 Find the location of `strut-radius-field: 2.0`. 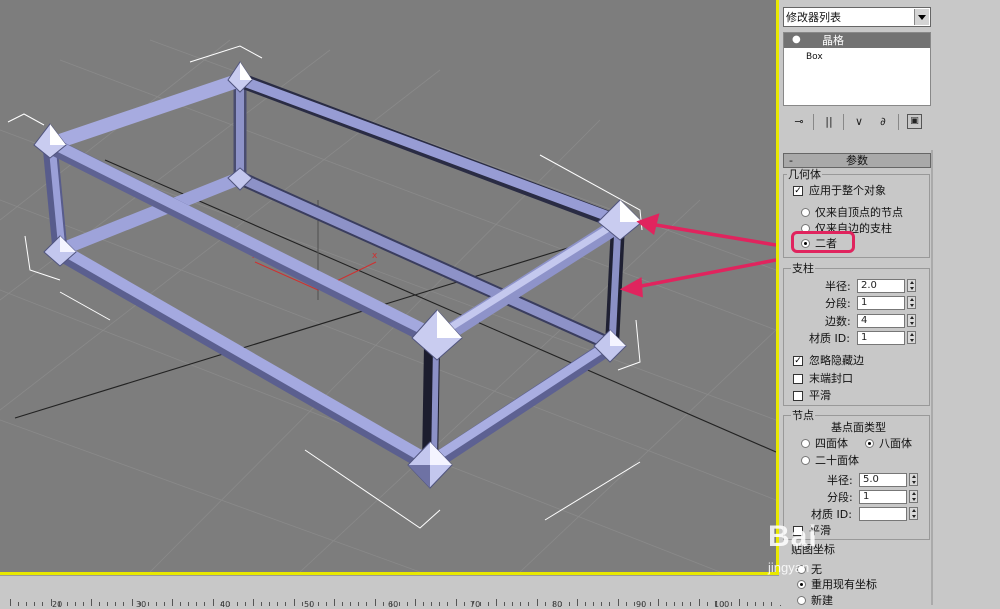

strut-radius-field: 2.0 is located at coordinates (881, 286).